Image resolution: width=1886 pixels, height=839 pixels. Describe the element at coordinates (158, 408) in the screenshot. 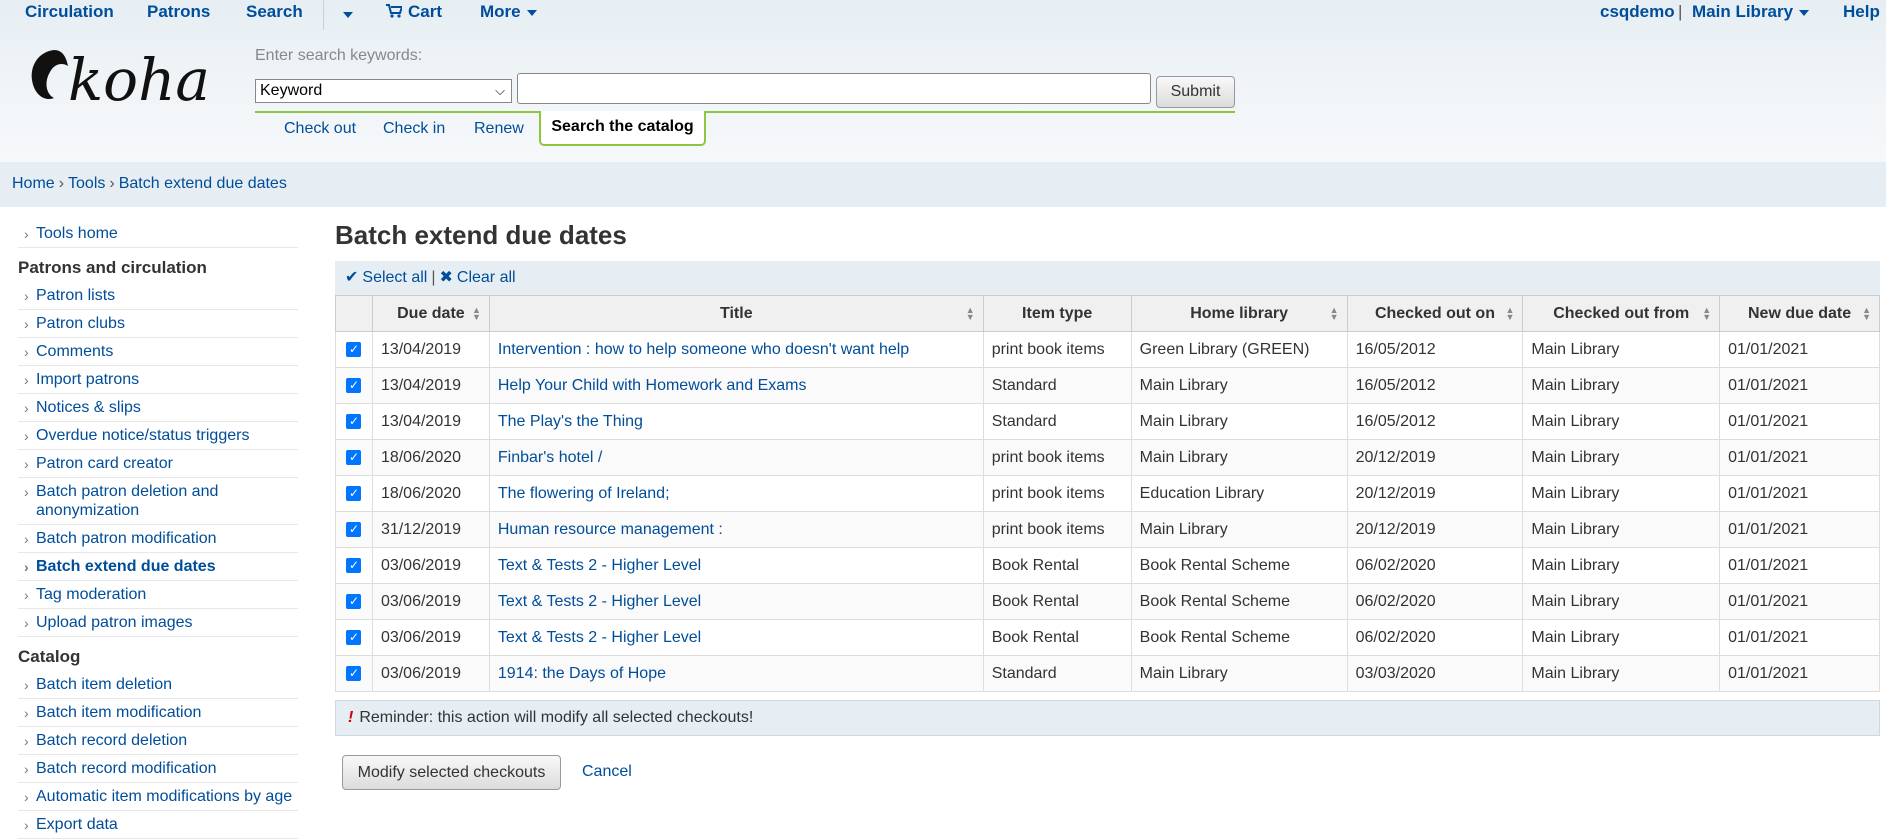

I see `sidebar-item-notices-slips: Notices & slips` at that location.